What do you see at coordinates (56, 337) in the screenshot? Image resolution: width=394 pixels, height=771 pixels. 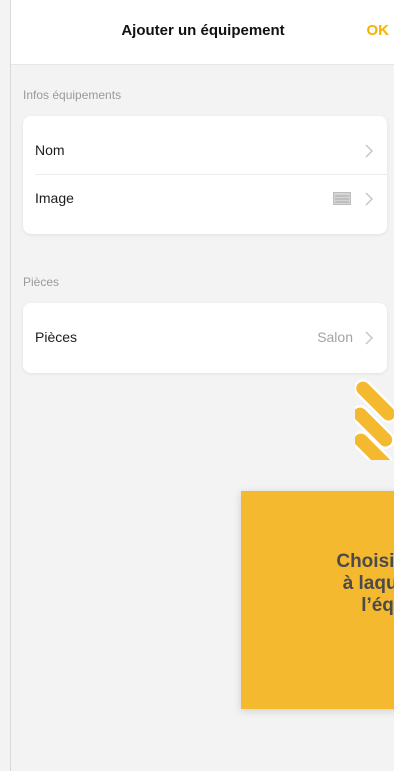 I see `room-label: Pièces` at bounding box center [56, 337].